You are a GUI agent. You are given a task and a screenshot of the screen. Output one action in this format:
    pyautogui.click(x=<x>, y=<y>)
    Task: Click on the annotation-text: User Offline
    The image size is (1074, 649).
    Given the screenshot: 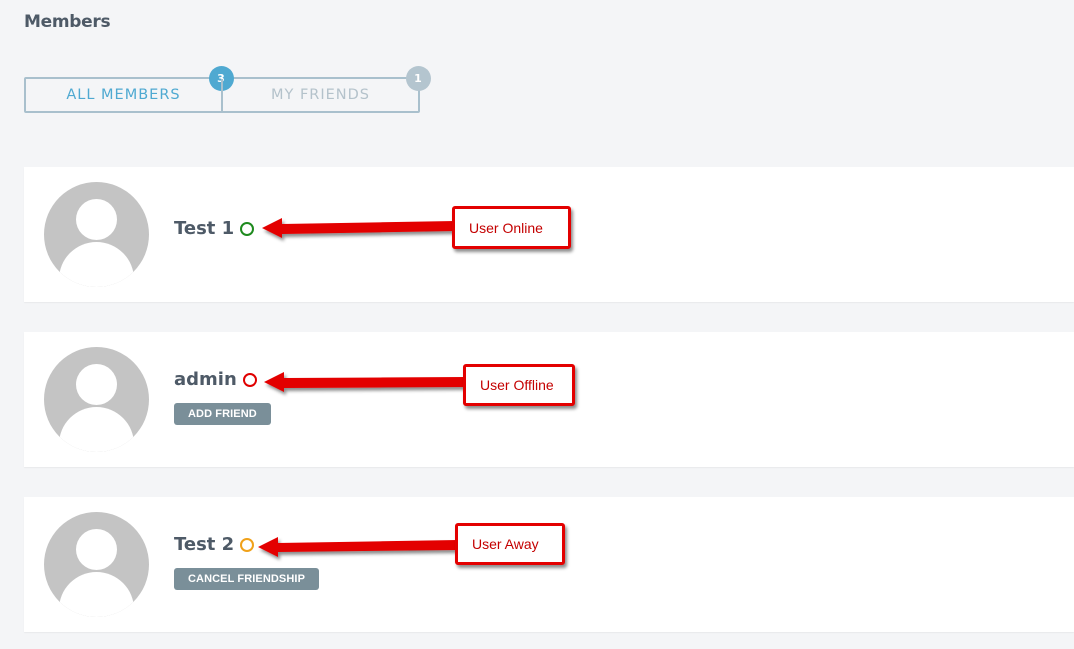 What is the action you would take?
    pyautogui.click(x=517, y=385)
    